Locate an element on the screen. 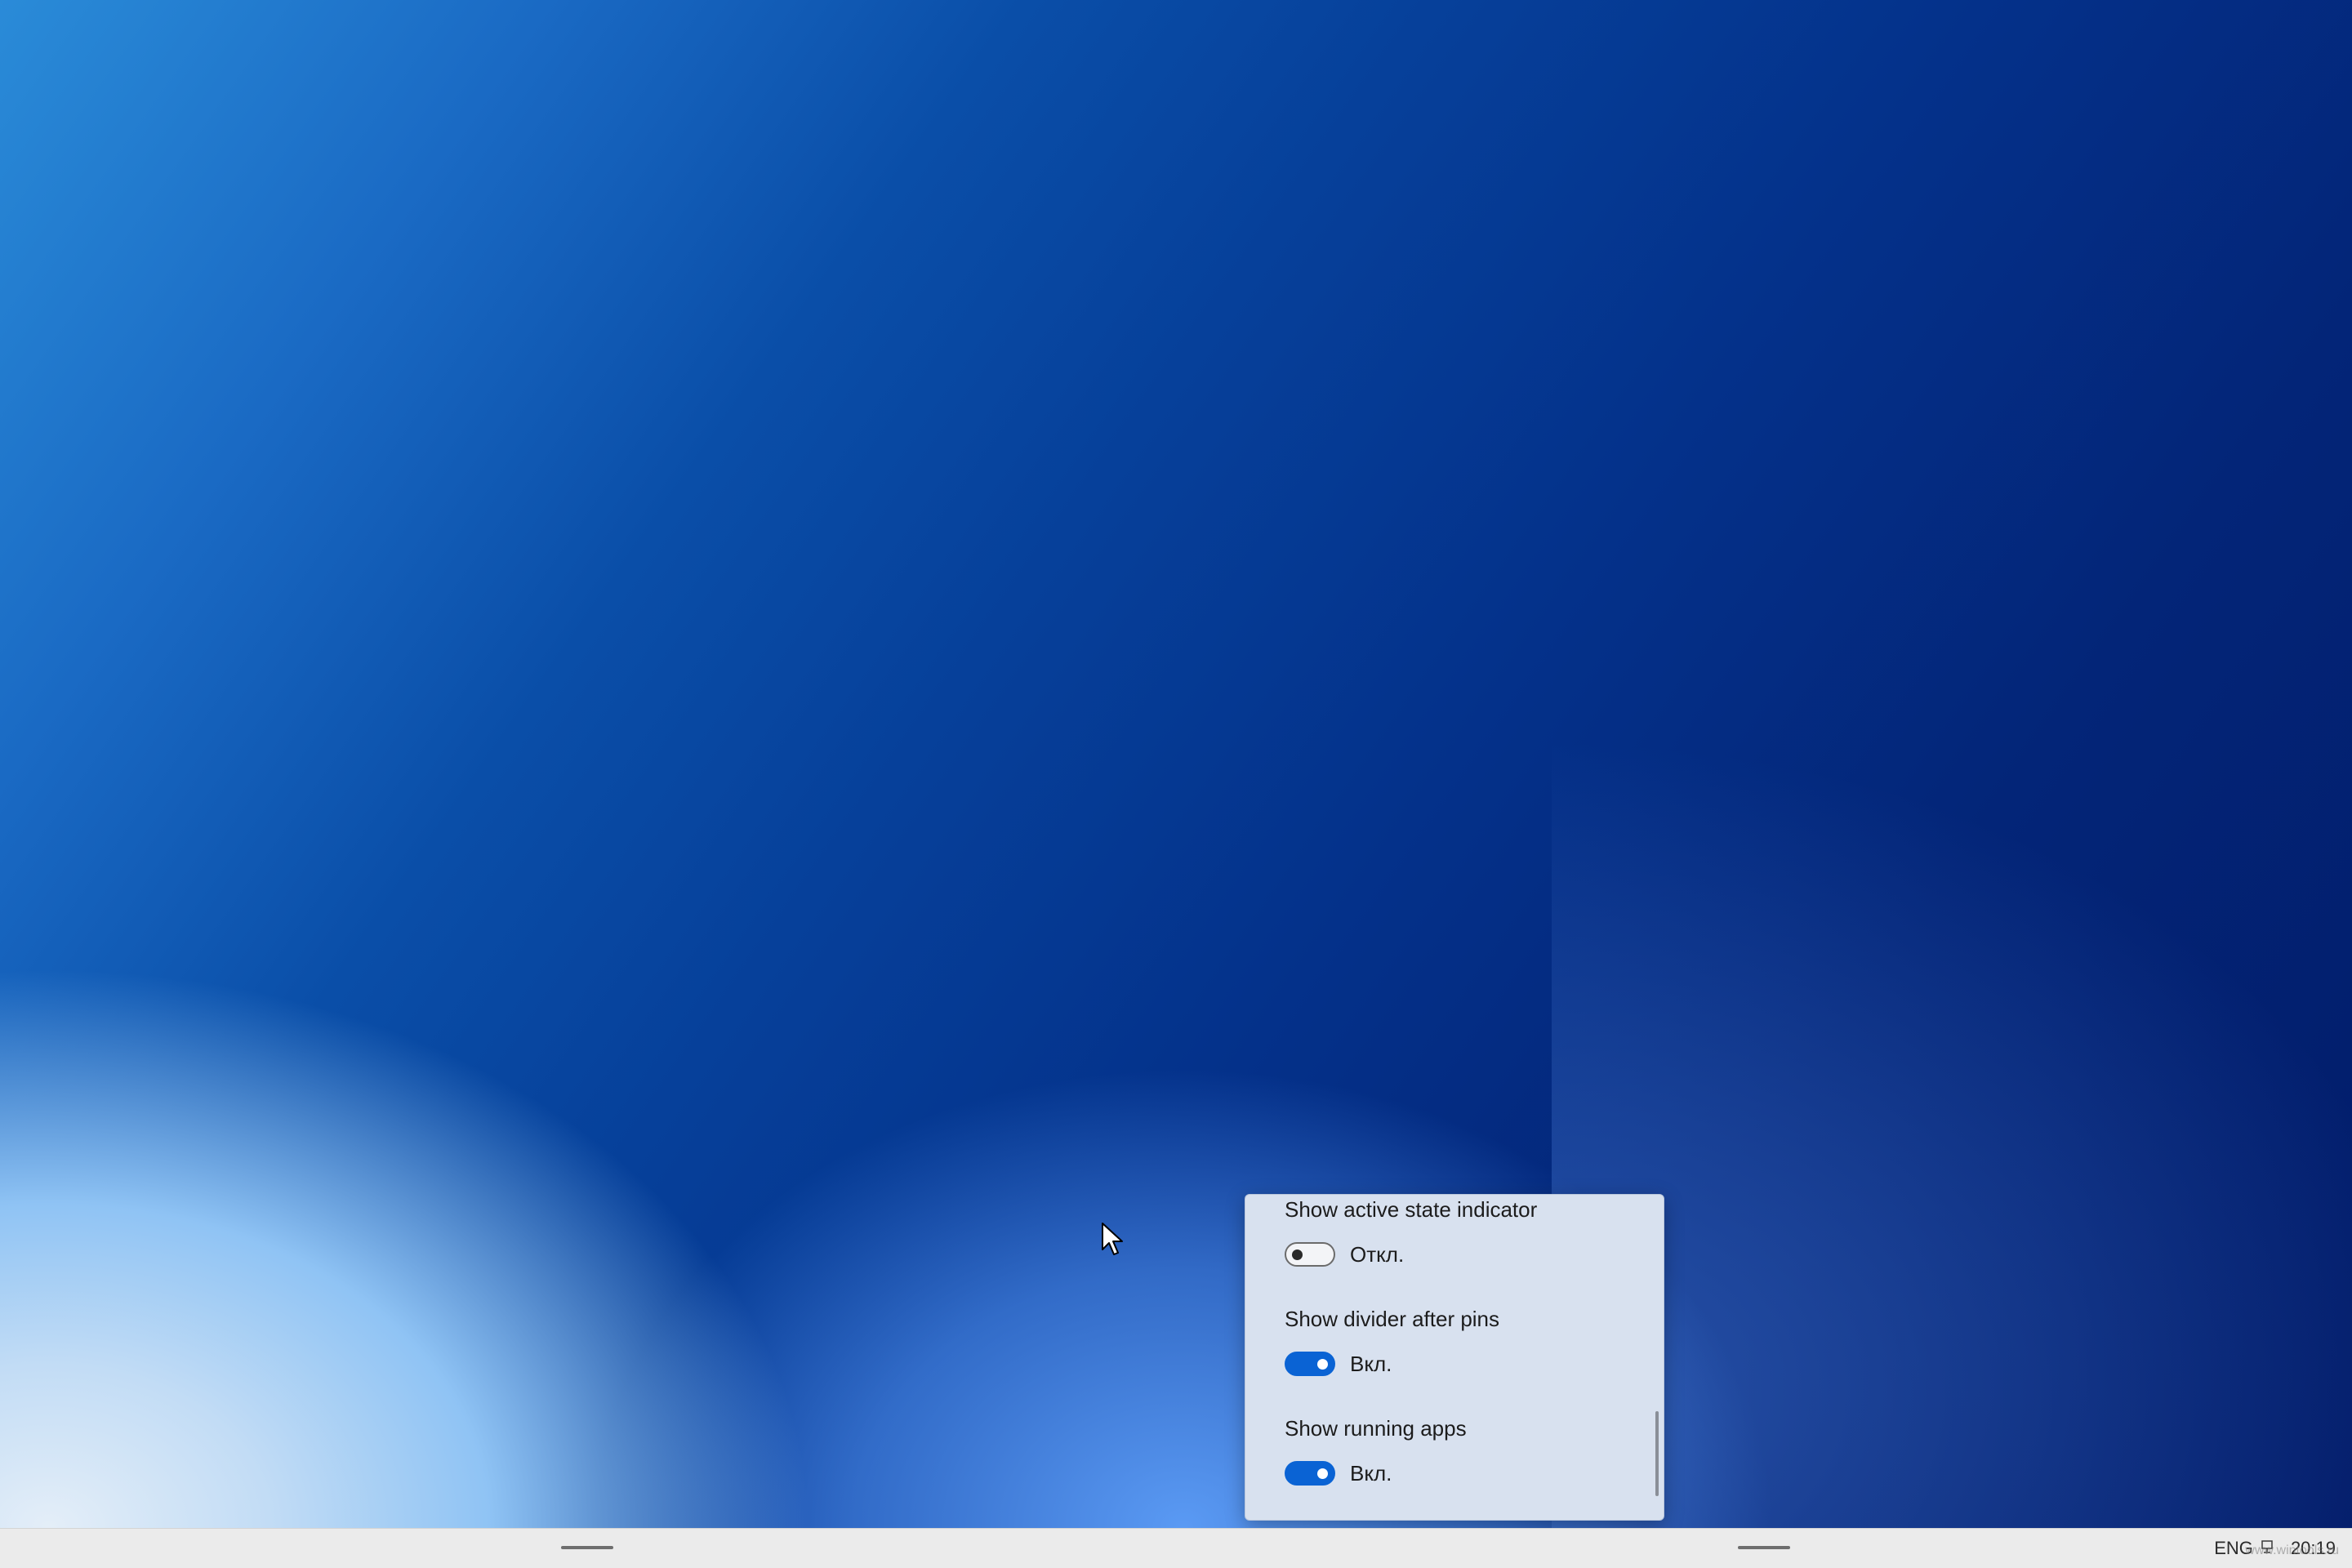  taskbar-drag-handle-left is located at coordinates (587, 1547).